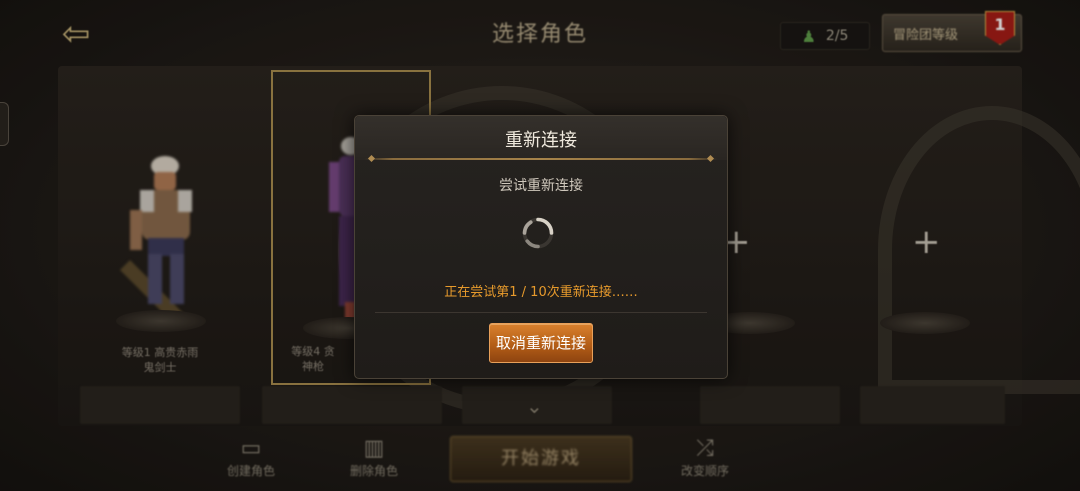  I want to click on cancel-reconnect-button: 取消重新连接, so click(541, 343).